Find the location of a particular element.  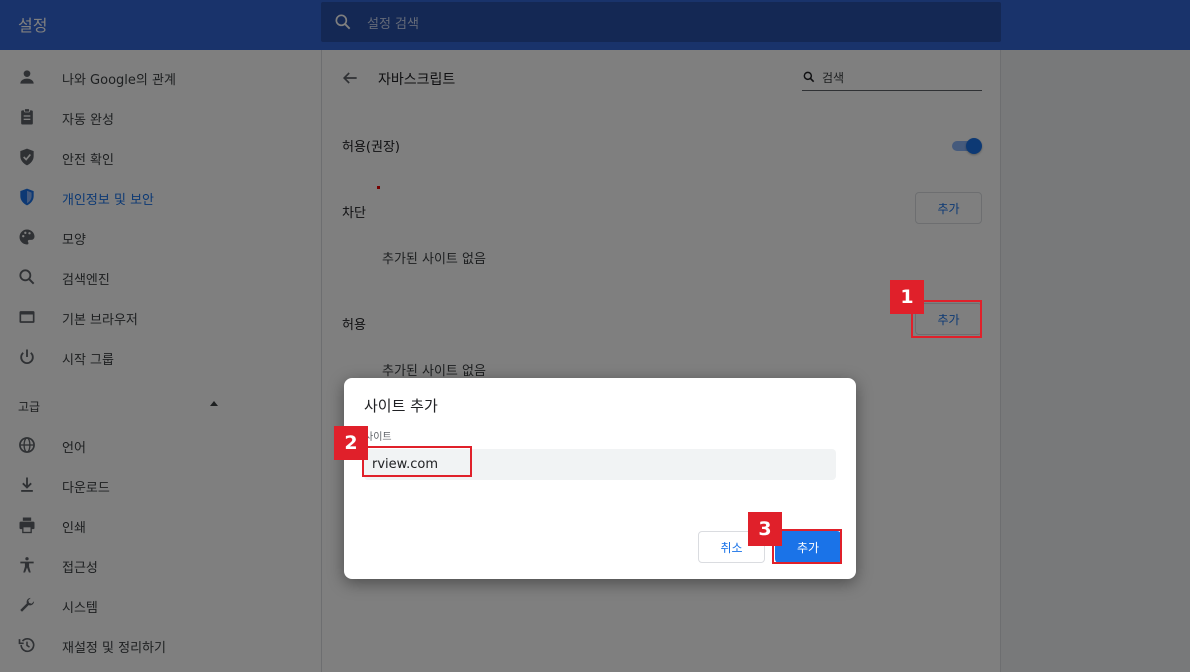

annotation-badge-1: 1 is located at coordinates (907, 297).